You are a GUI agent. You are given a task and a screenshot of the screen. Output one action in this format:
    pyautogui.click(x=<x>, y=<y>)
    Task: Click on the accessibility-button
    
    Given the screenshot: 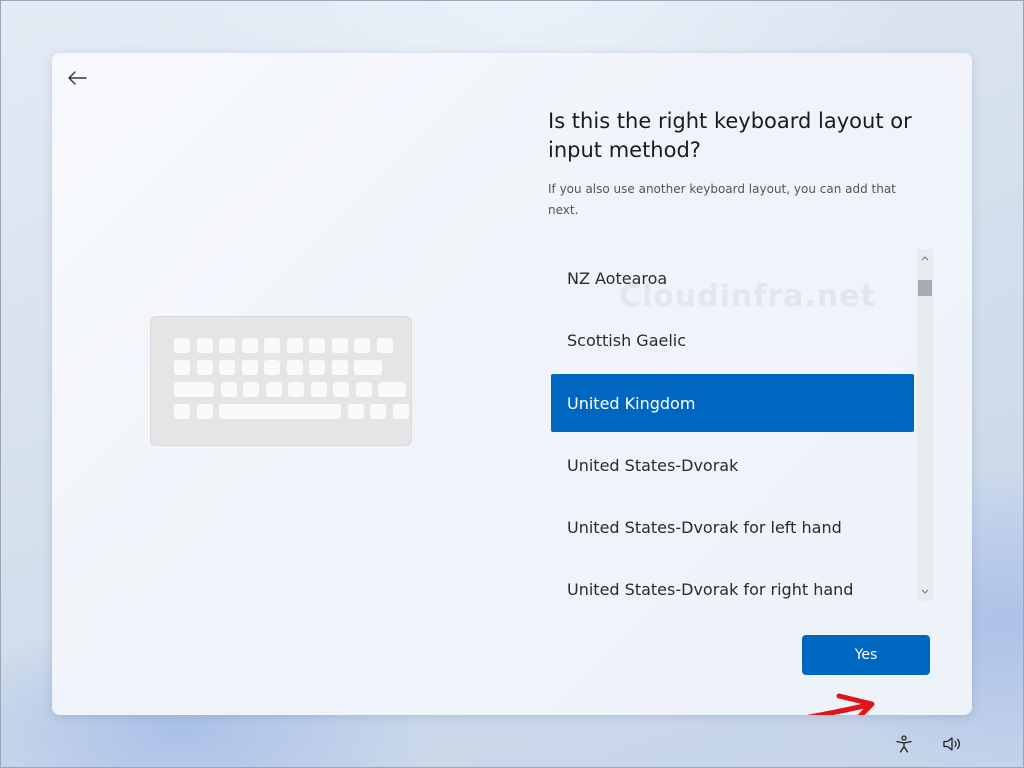 What is the action you would take?
    pyautogui.click(x=904, y=744)
    